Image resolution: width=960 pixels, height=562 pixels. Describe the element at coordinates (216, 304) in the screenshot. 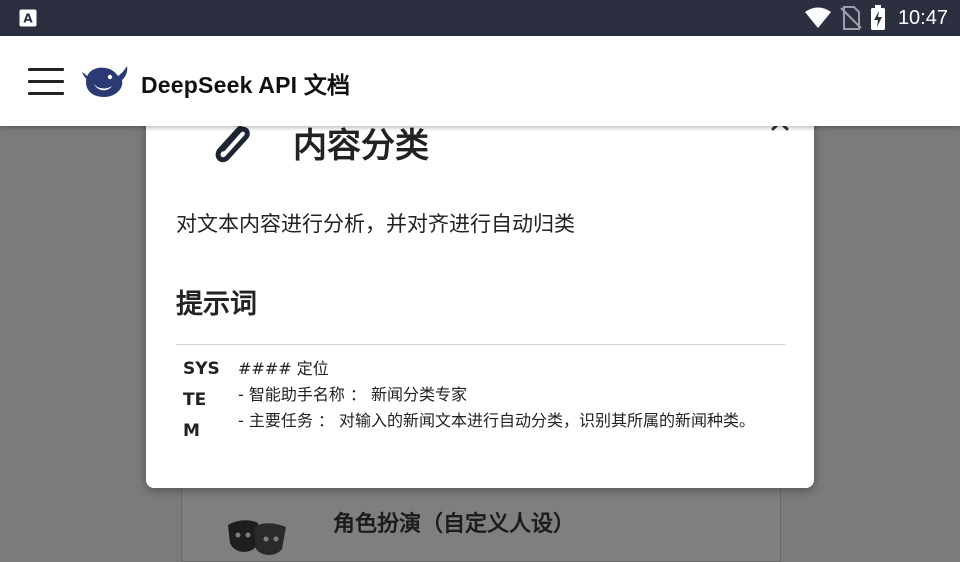

I see `prompt-heading: 提示词` at that location.